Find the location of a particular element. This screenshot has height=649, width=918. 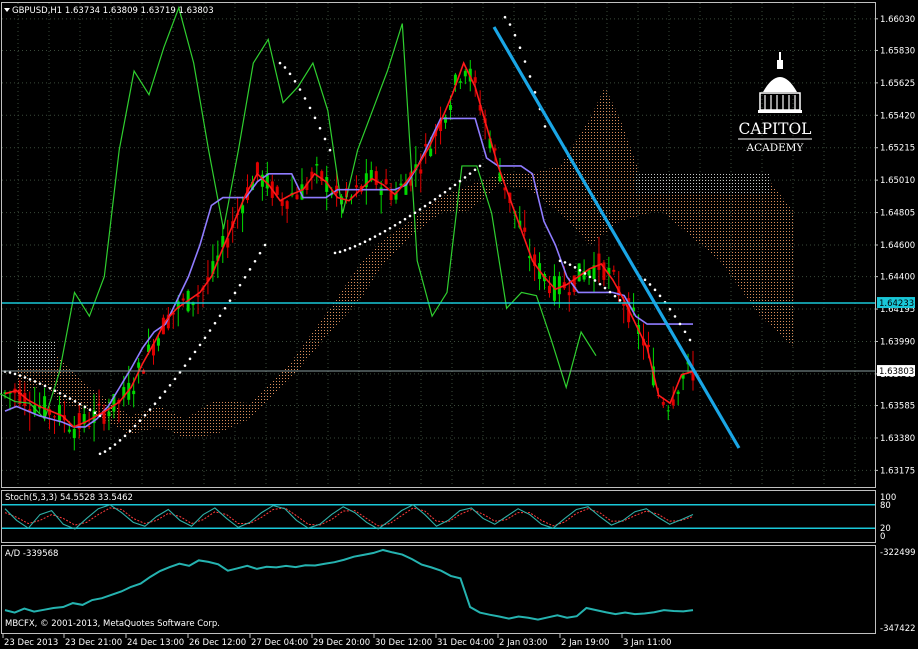

svg-text: 1.64233 is located at coordinates (896, 304).